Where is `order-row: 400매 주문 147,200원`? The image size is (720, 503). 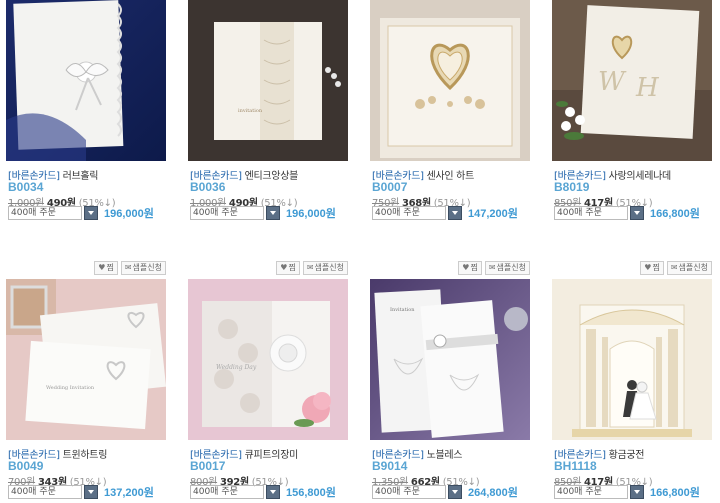 order-row: 400매 주문 147,200원 is located at coordinates (445, 213).